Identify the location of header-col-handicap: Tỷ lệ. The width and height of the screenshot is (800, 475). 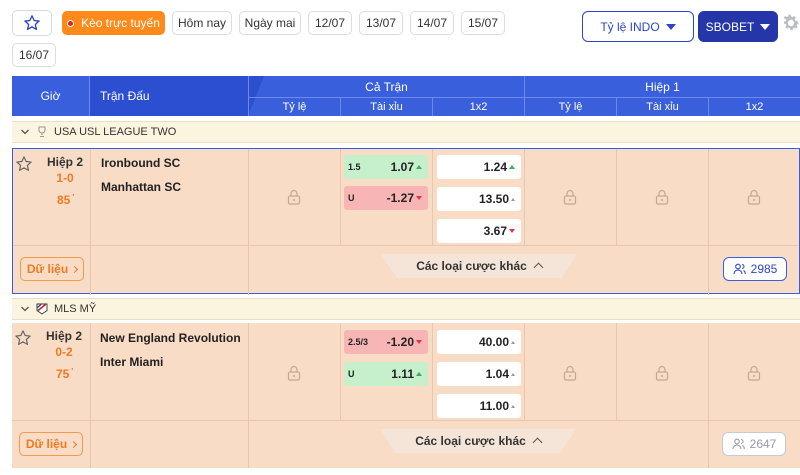
(294, 107).